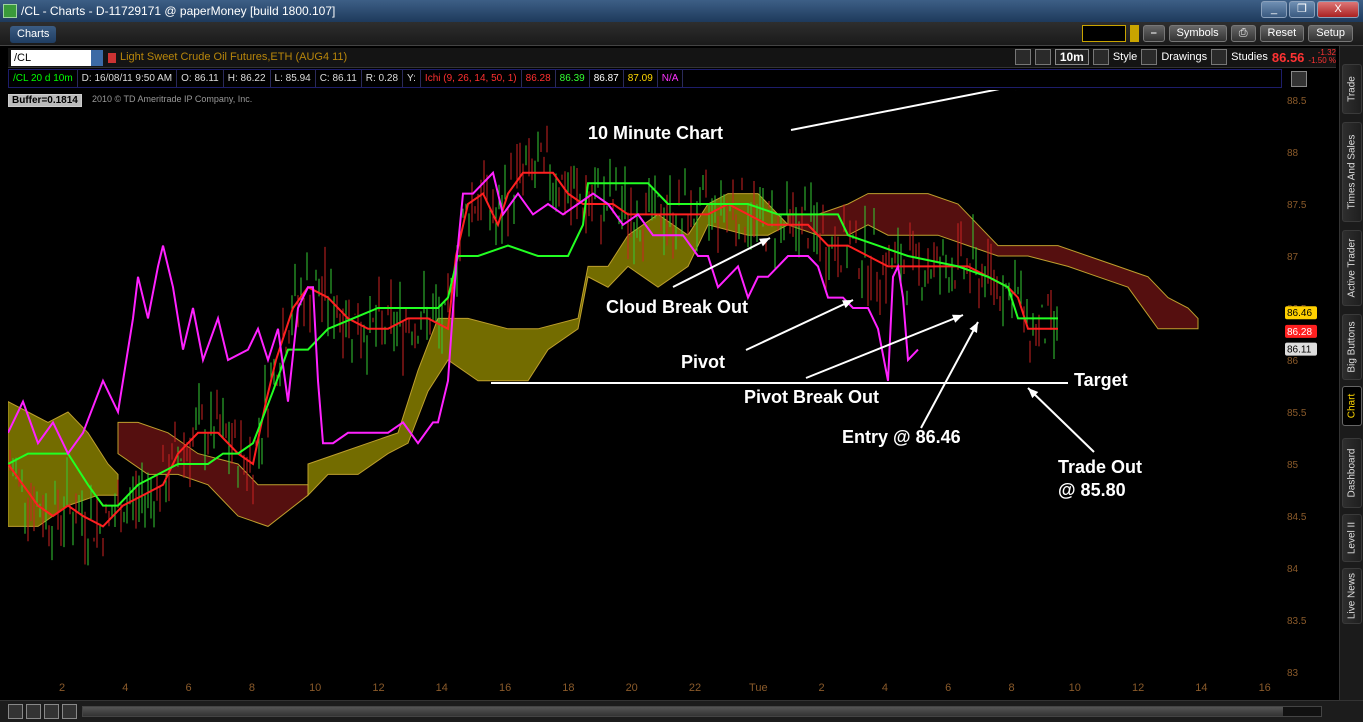 This screenshot has width=1363, height=722. I want to click on trade-out-arrow, so click(1061, 420).